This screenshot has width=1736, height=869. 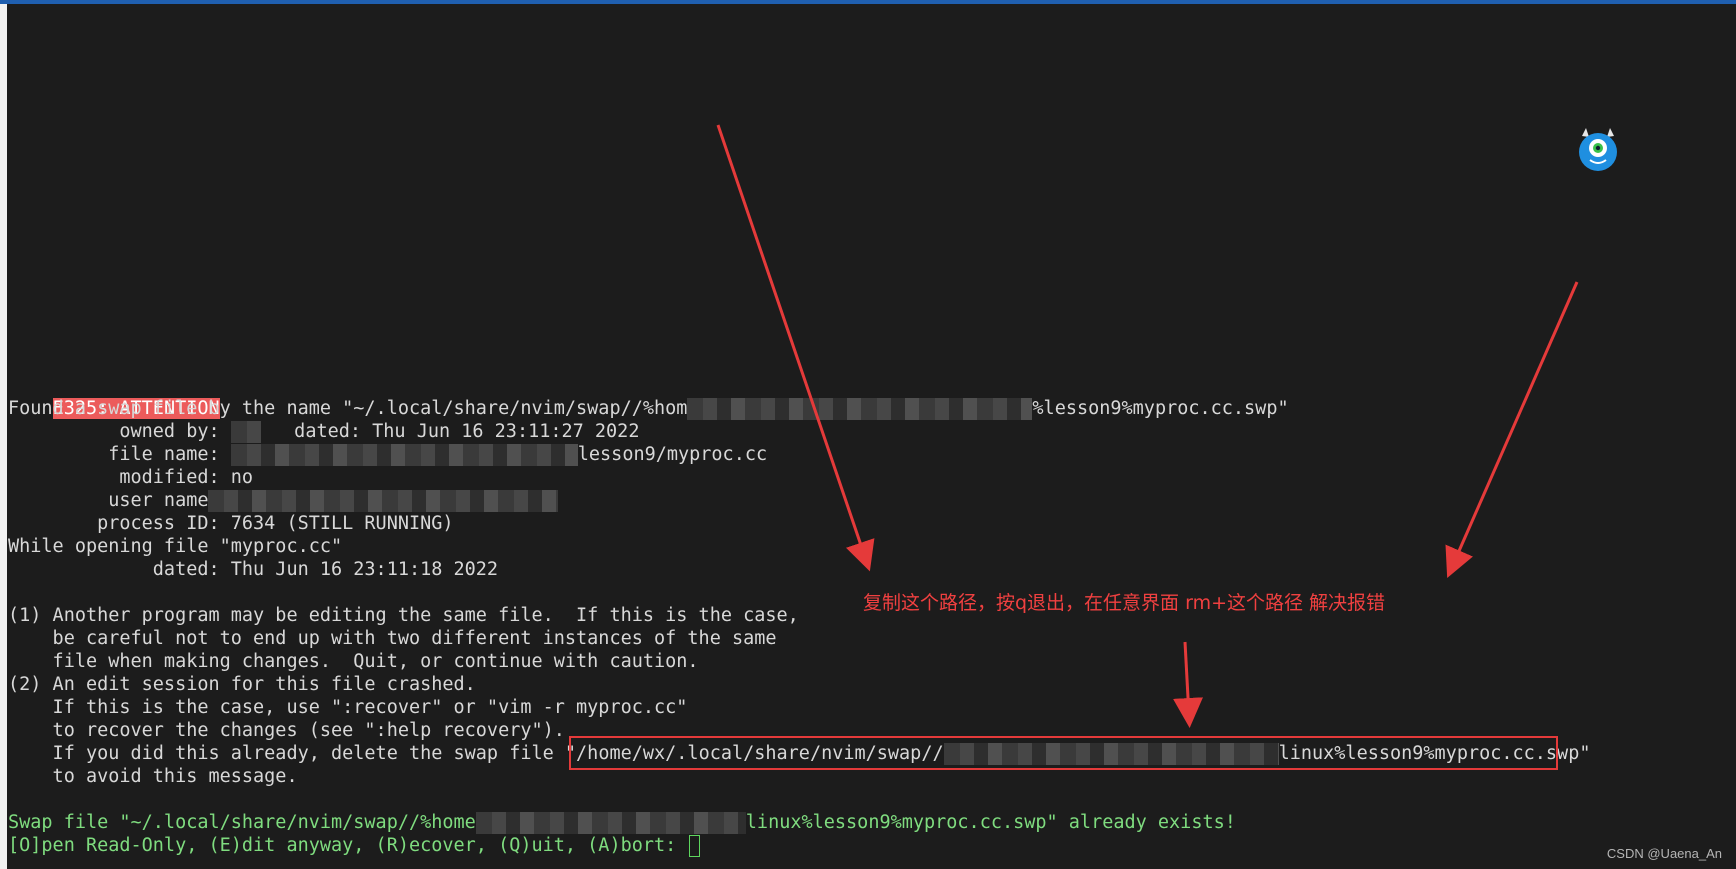 I want to click on watermark: CSDN @Uaena_An, so click(x=1664, y=853).